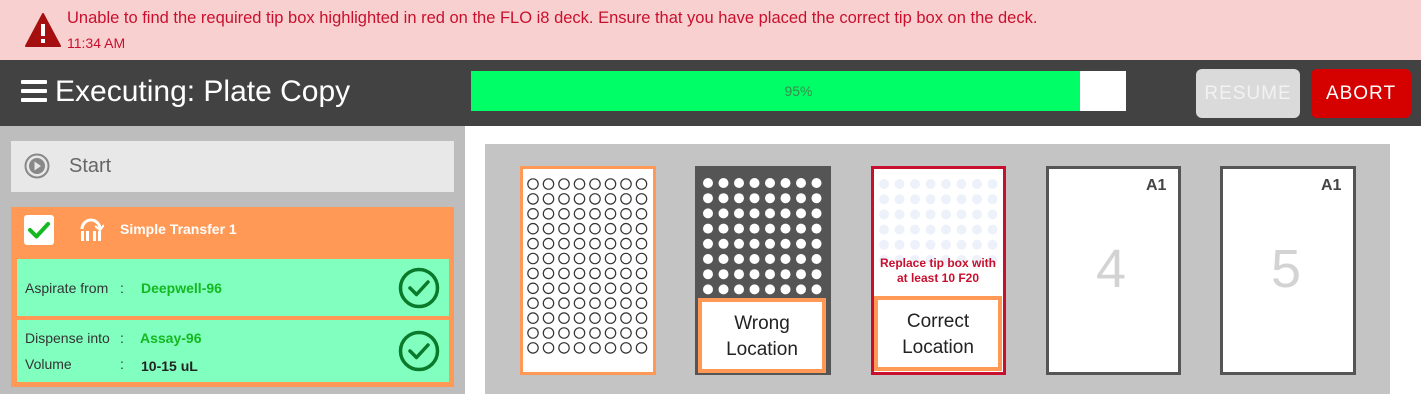 The width and height of the screenshot is (1421, 394). What do you see at coordinates (1156, 185) in the screenshot?
I see `slot-4-corner-label: A1` at bounding box center [1156, 185].